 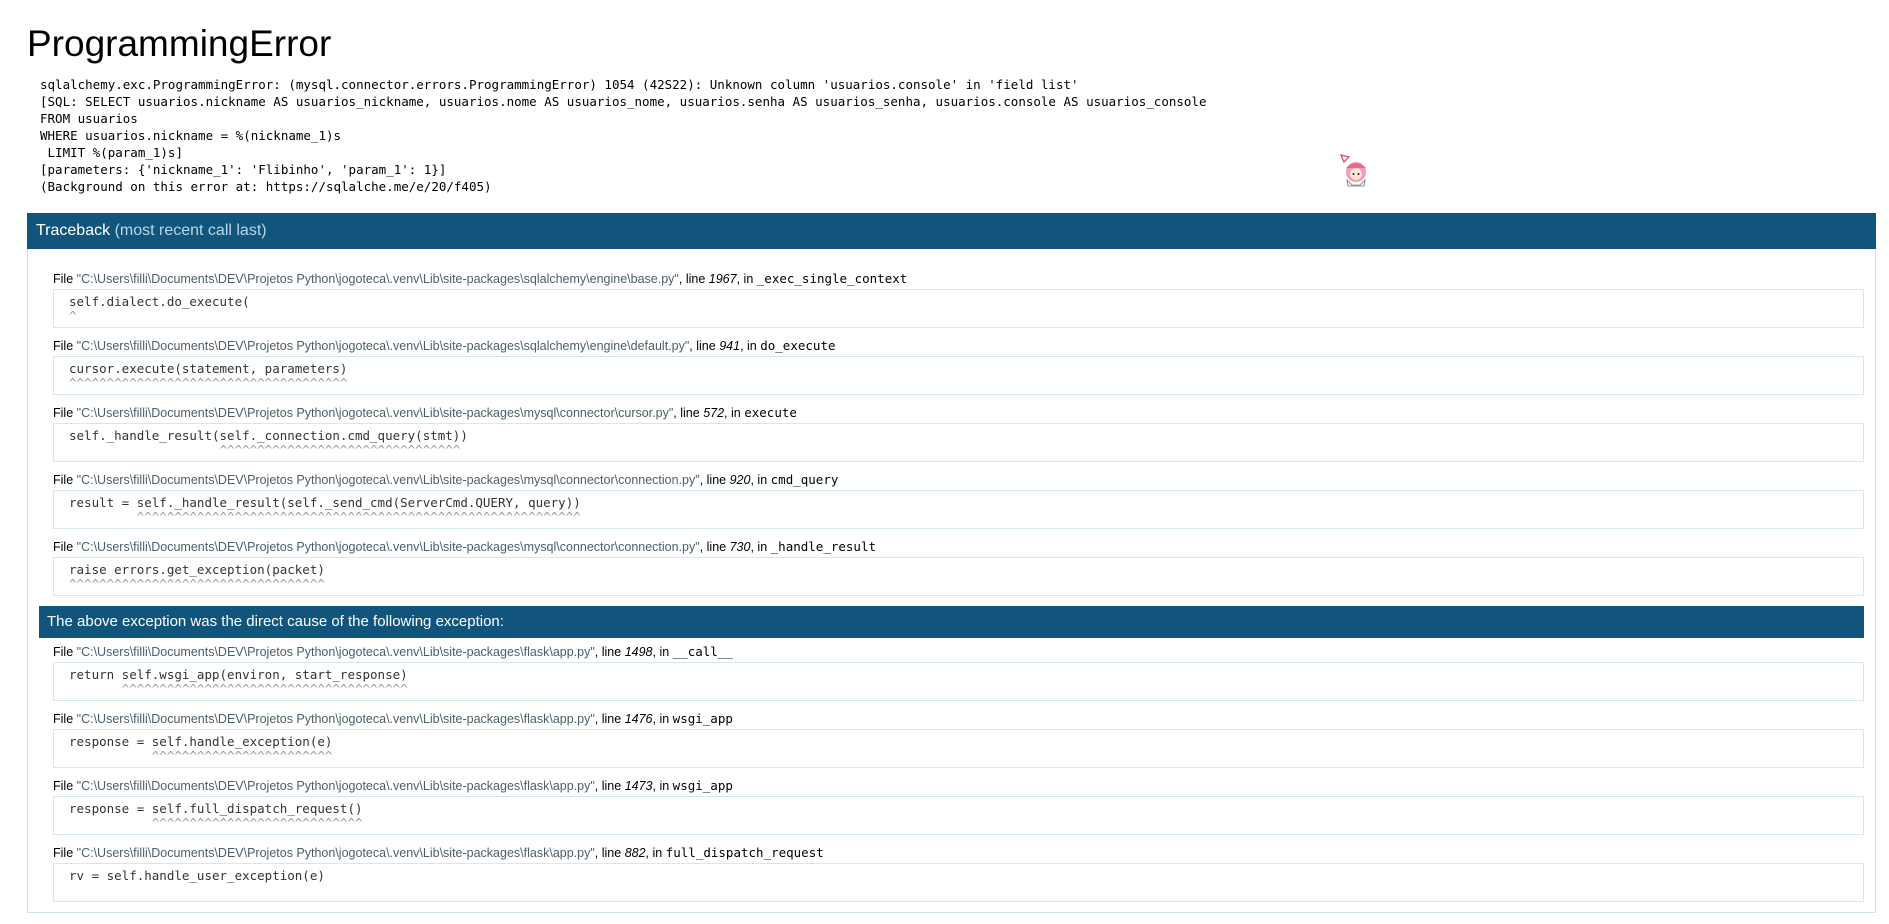 What do you see at coordinates (179, 43) in the screenshot?
I see `page-title: ProgrammingError` at bounding box center [179, 43].